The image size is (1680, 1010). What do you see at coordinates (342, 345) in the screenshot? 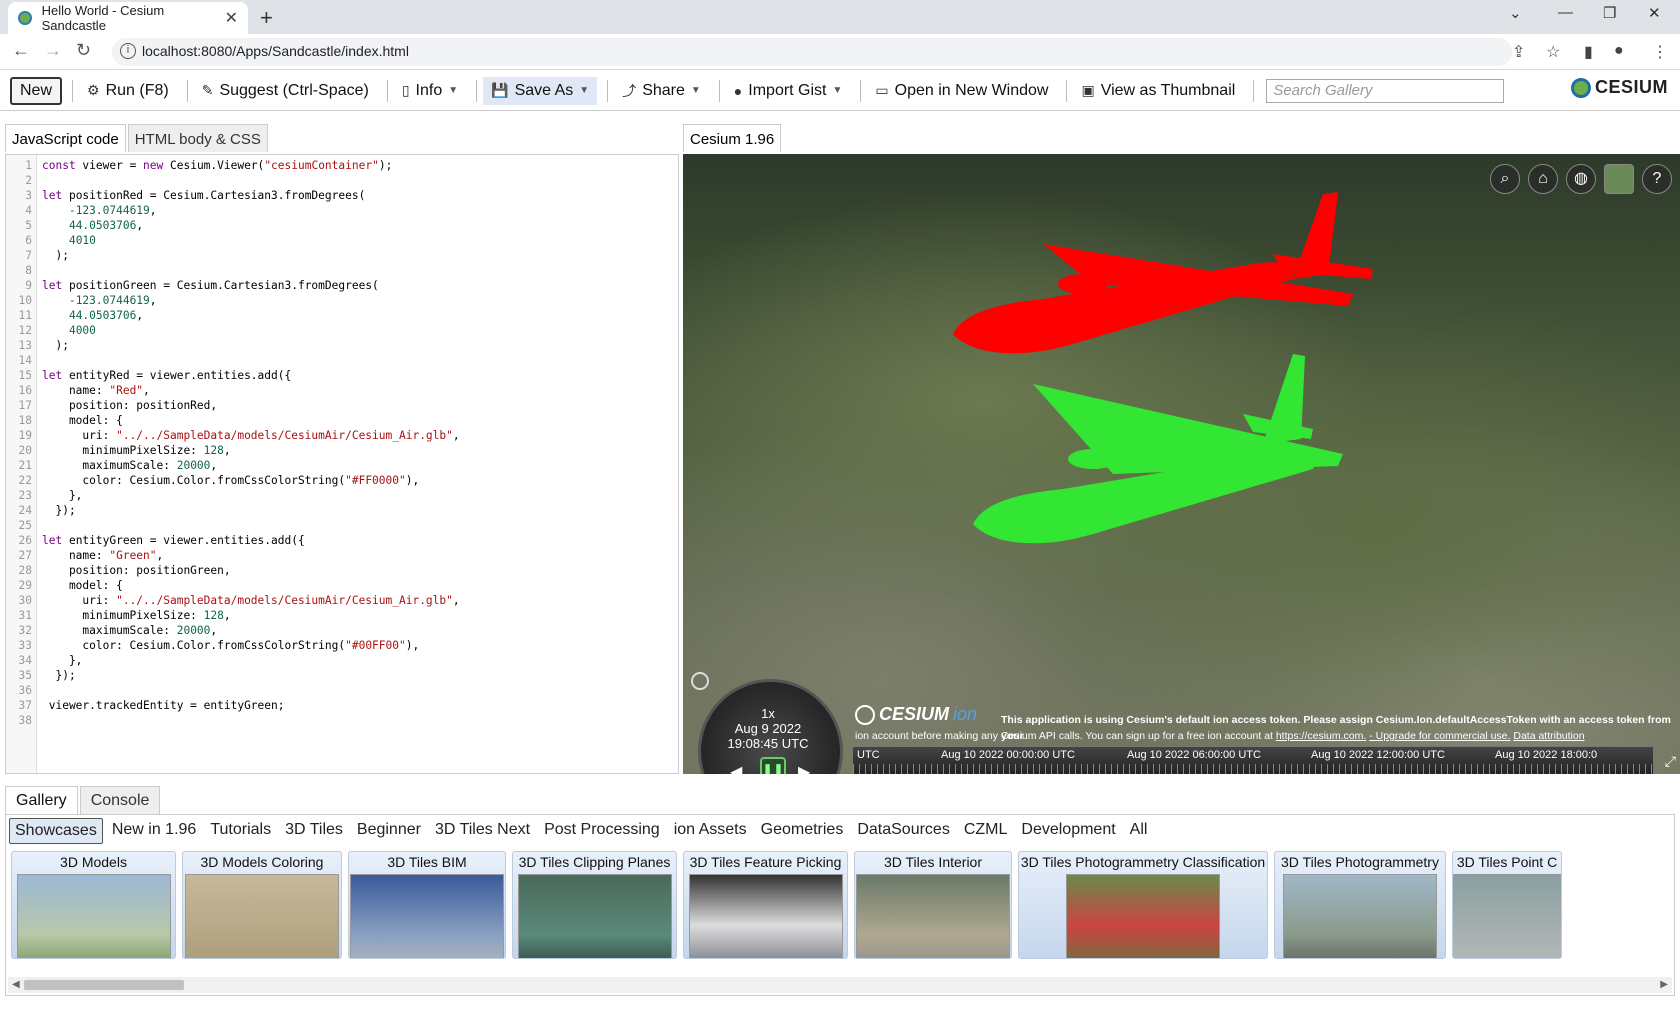
I see `code-line: 13 );` at bounding box center [342, 345].